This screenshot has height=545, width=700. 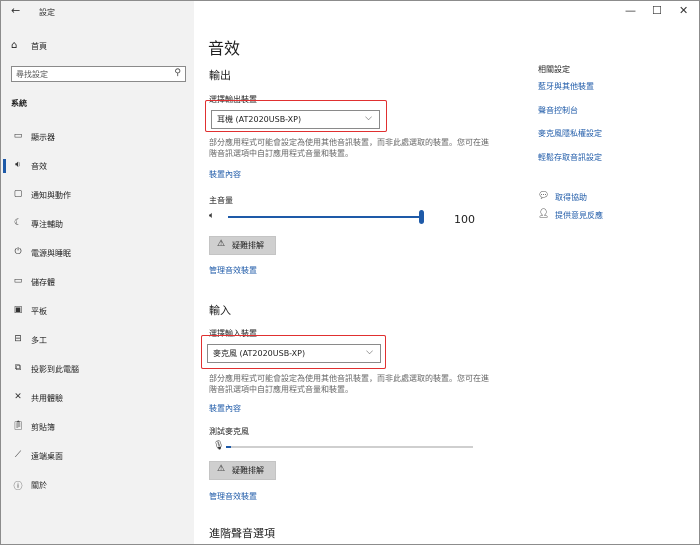 What do you see at coordinates (39, 485) in the screenshot?
I see `sidebar-item-label: 關於` at bounding box center [39, 485].